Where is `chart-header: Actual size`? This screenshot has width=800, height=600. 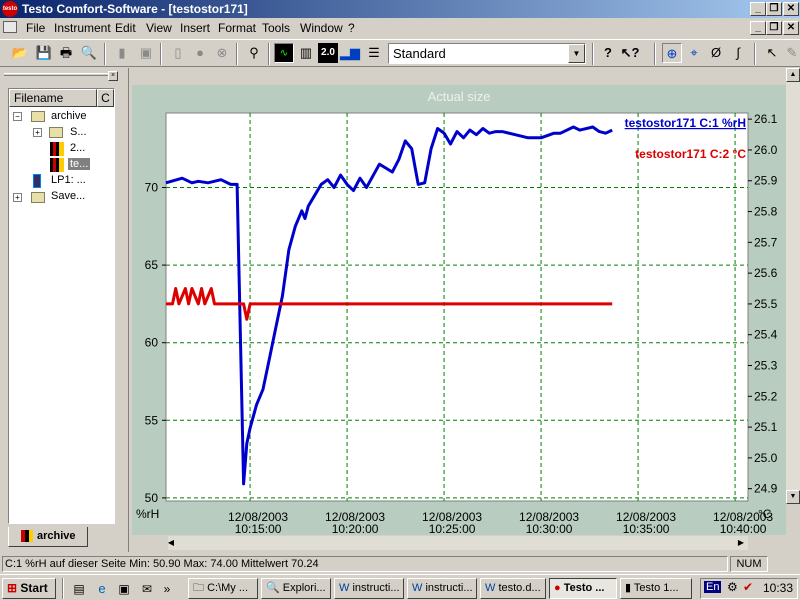 chart-header: Actual size is located at coordinates (459, 97).